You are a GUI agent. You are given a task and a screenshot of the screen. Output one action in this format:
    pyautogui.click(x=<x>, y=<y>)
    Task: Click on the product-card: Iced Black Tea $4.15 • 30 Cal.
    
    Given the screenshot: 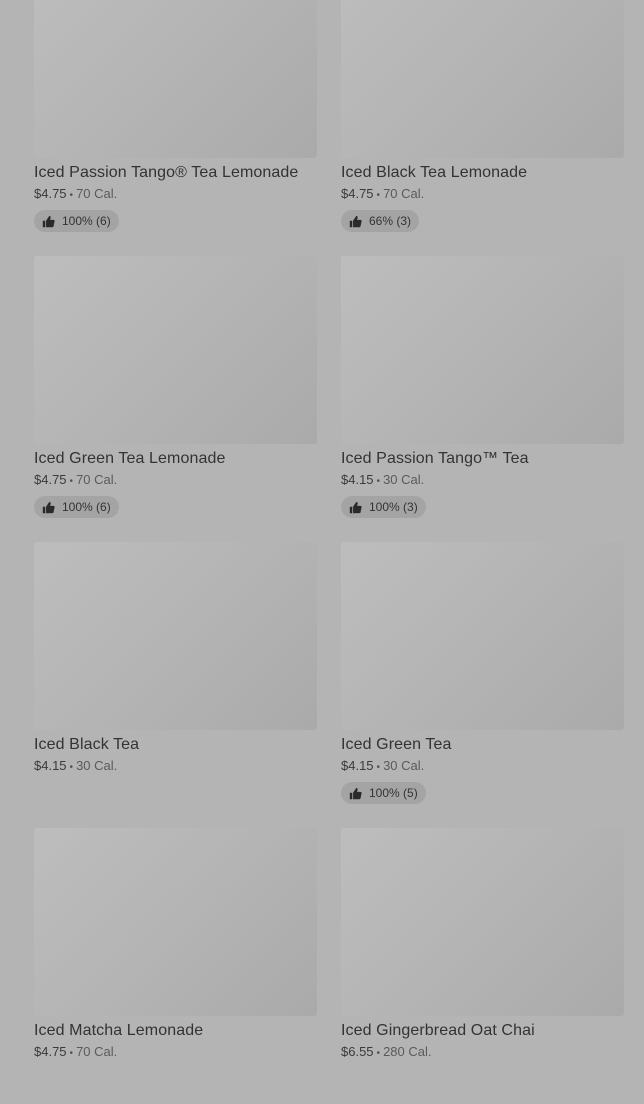 What is the action you would take?
    pyautogui.click(x=175, y=685)
    